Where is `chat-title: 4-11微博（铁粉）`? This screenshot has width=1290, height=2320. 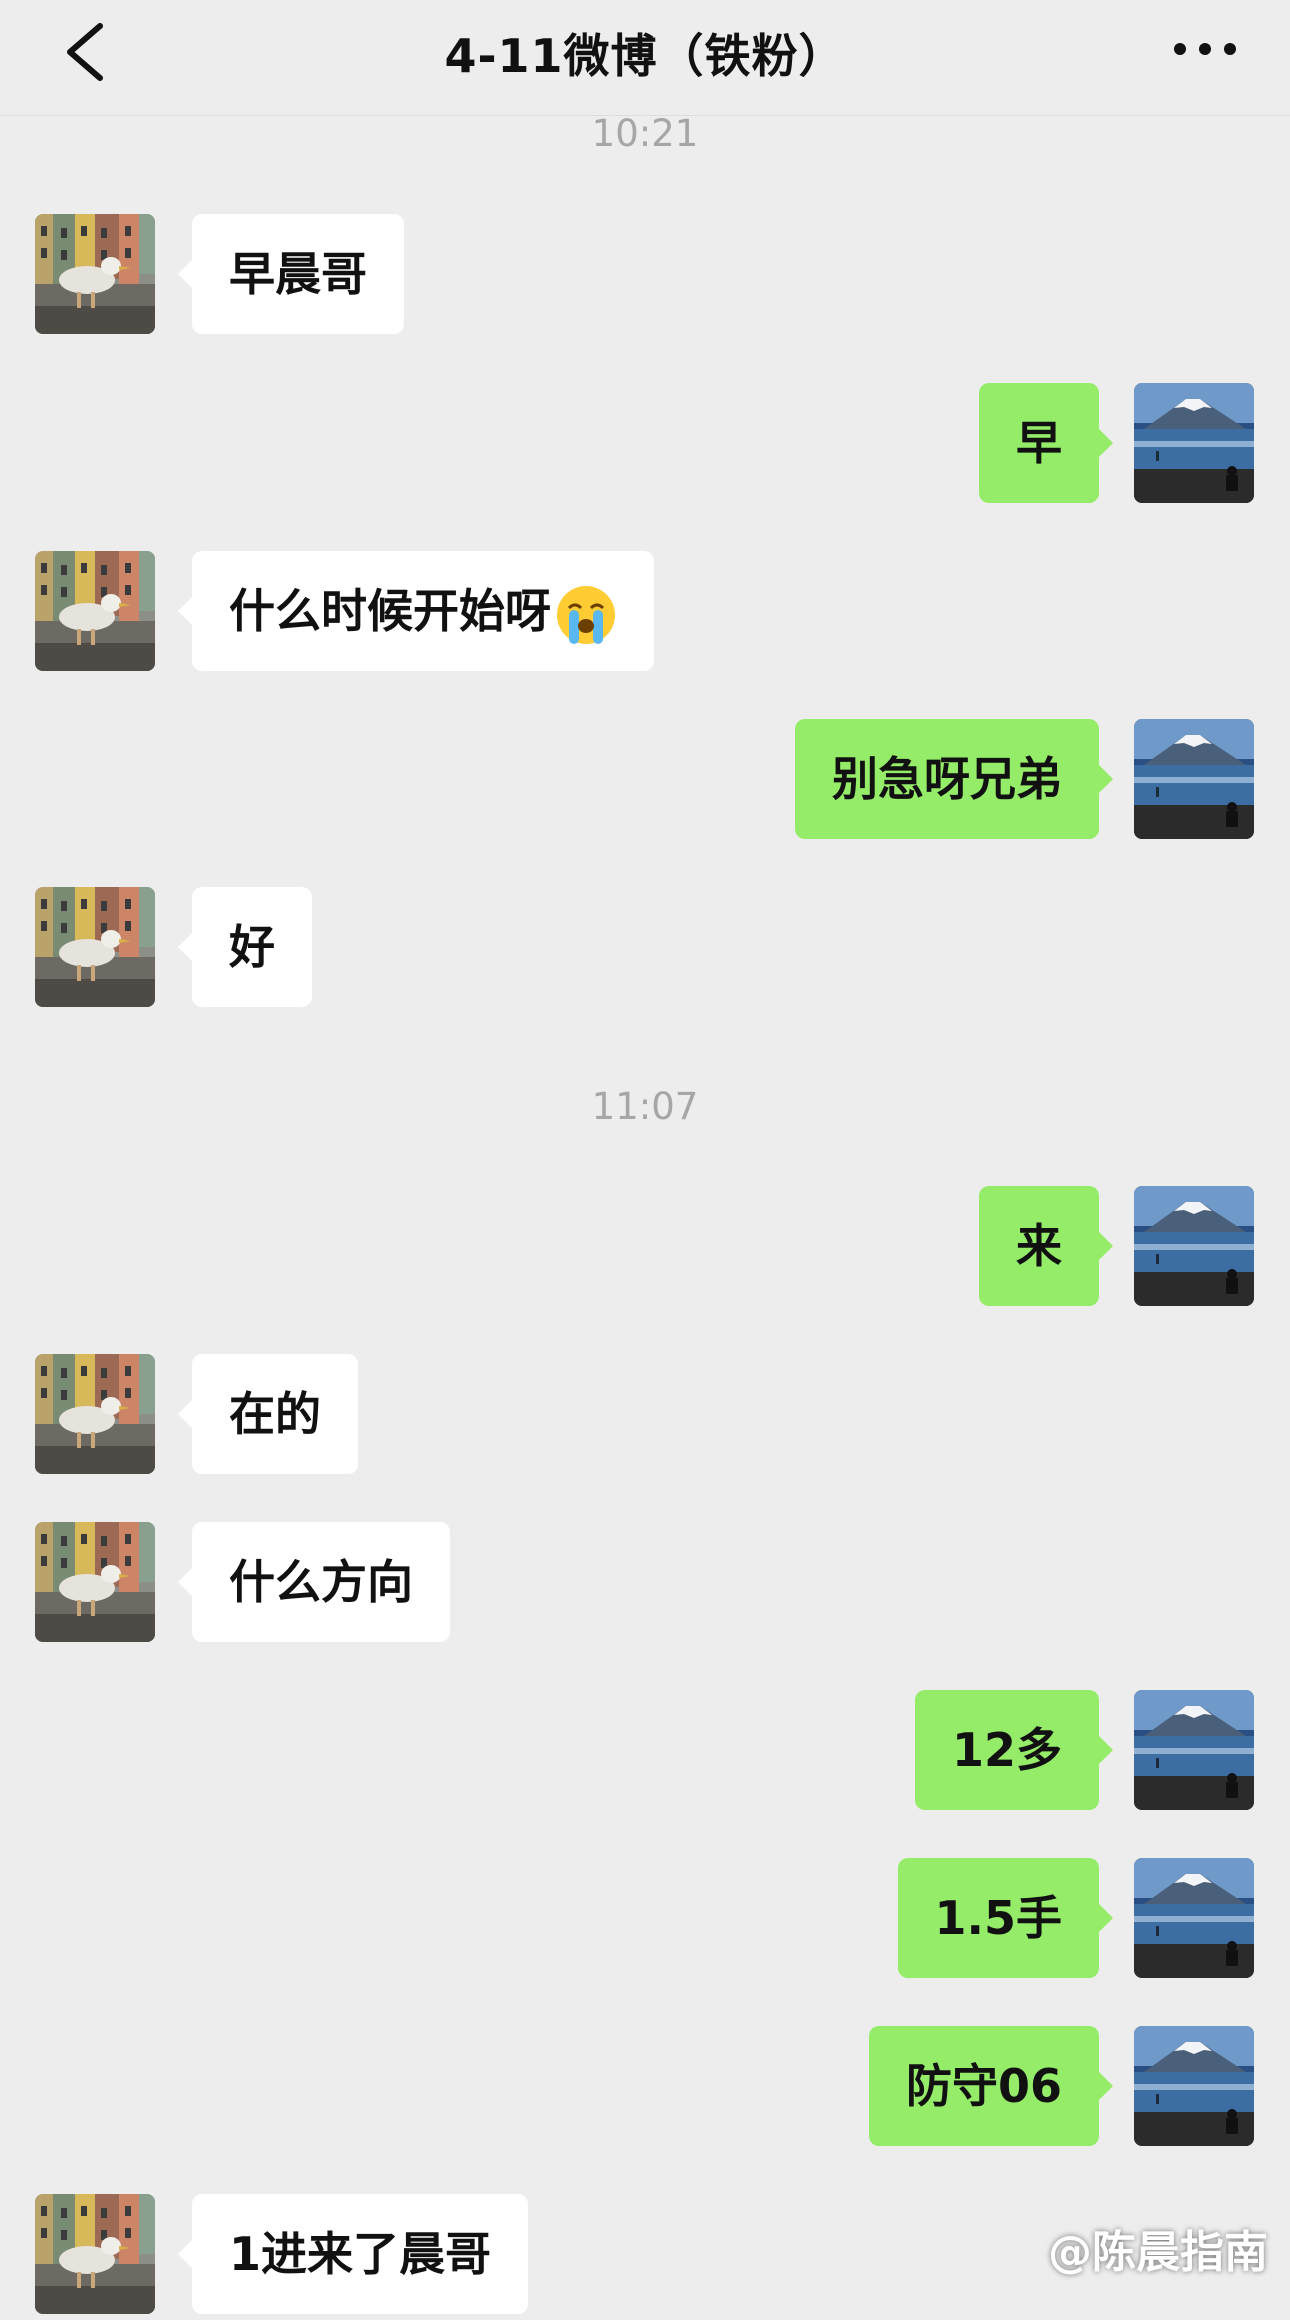 chat-title: 4-11微博（铁粉） is located at coordinates (645, 56).